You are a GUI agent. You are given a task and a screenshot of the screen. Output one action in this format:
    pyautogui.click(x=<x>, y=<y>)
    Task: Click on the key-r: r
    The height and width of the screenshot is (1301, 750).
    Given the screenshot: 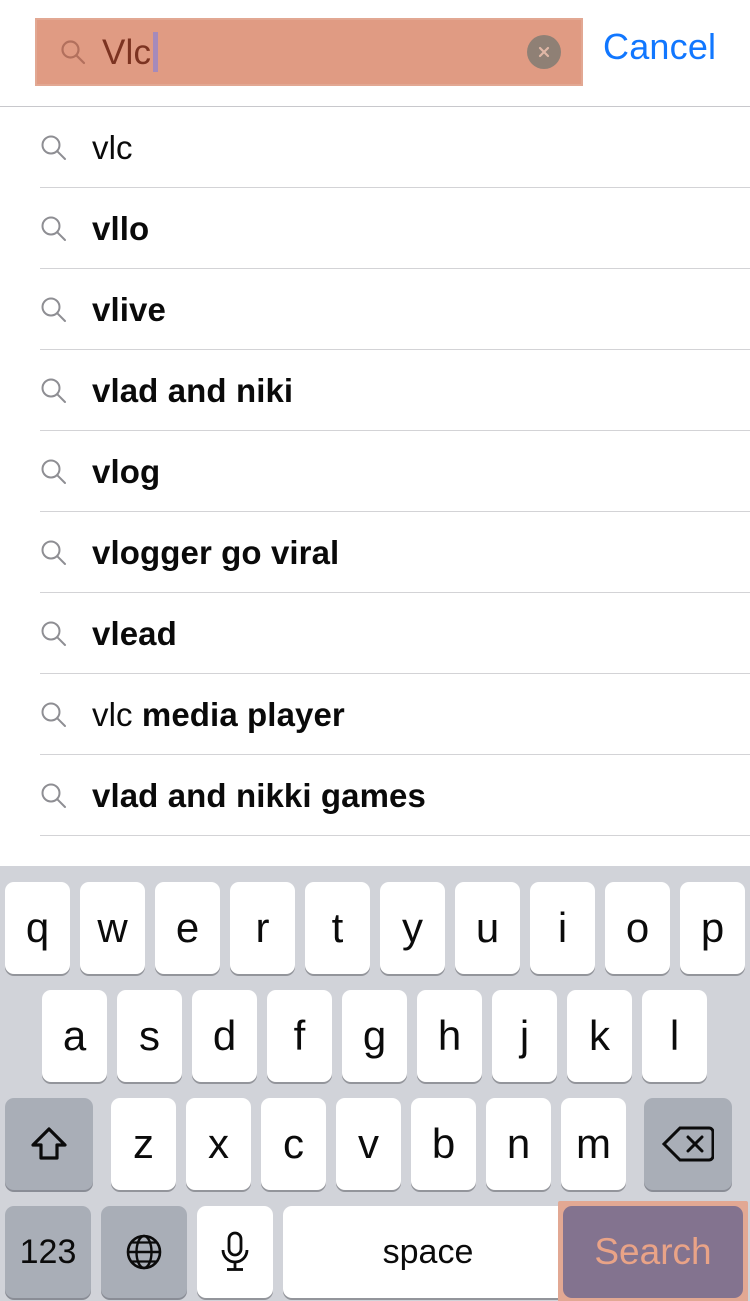 What is the action you would take?
    pyautogui.click(x=262, y=928)
    